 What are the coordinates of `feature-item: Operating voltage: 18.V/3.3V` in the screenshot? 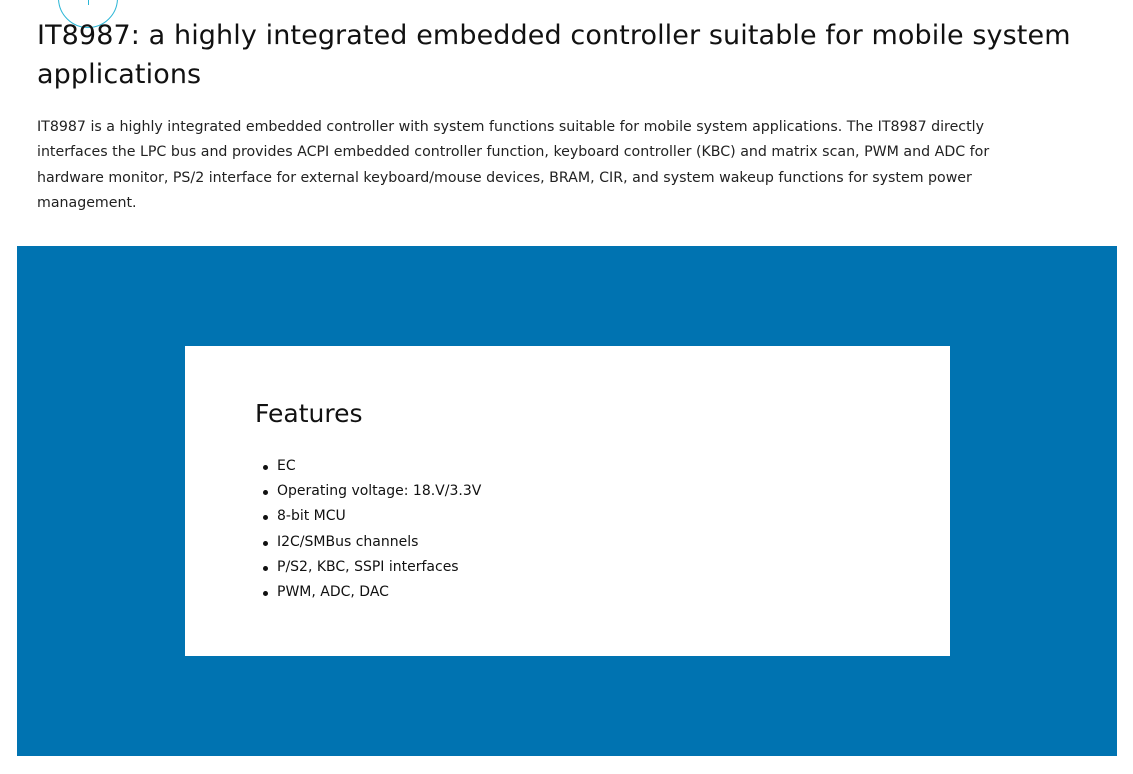 It's located at (368, 491).